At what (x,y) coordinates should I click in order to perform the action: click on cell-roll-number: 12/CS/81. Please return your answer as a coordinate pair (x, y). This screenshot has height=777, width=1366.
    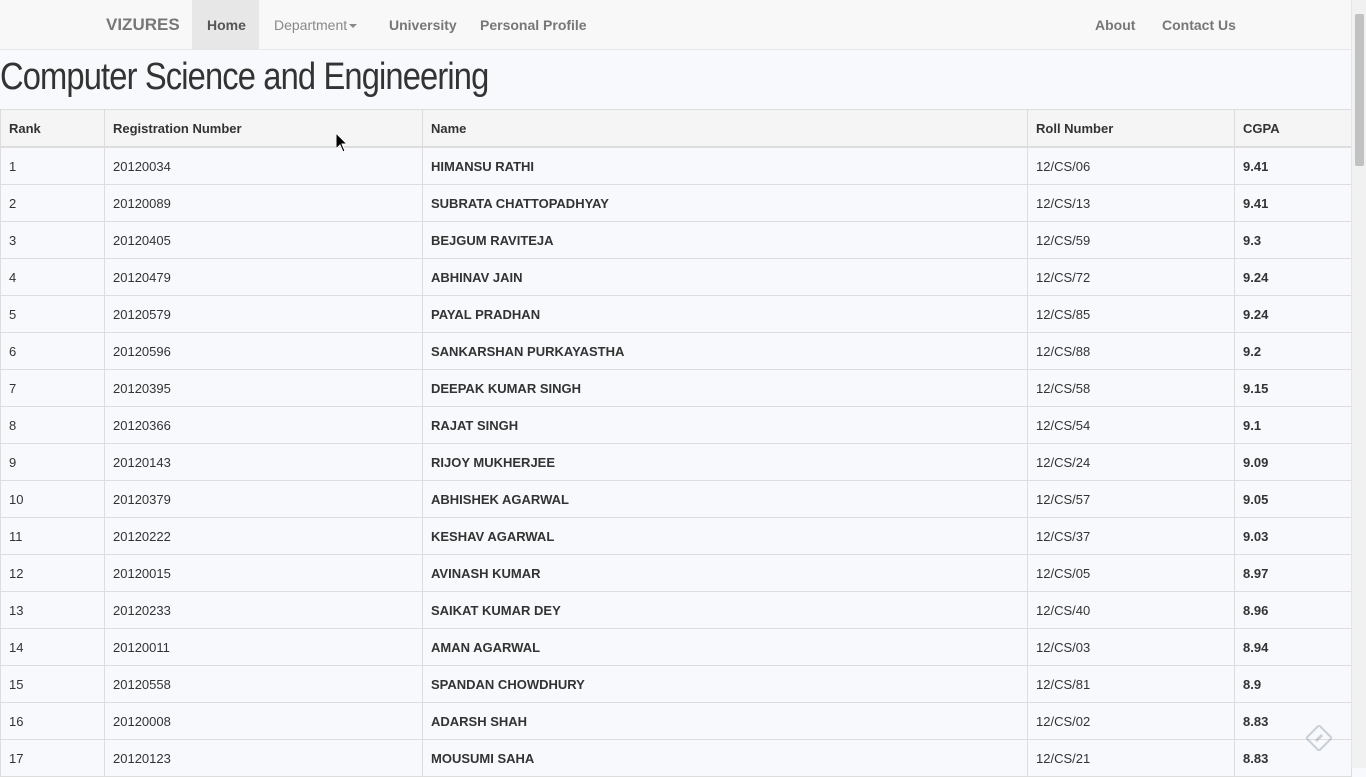
    Looking at the image, I should click on (1131, 684).